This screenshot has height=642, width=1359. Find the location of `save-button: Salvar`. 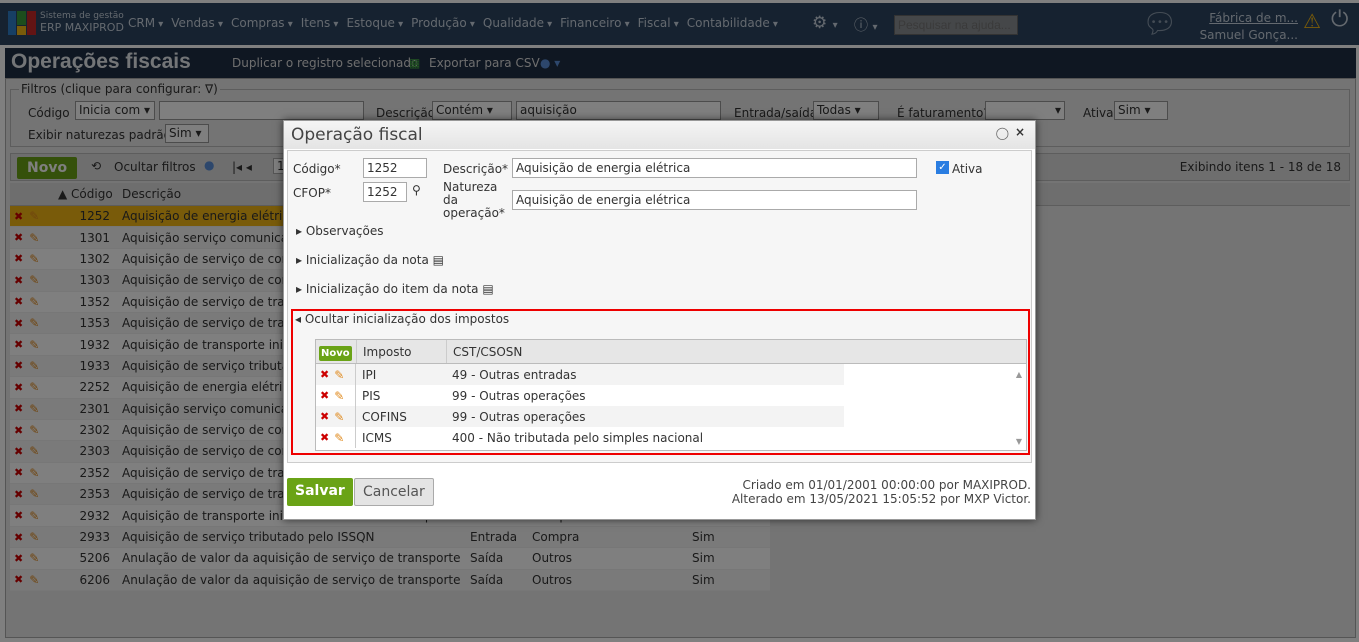

save-button: Salvar is located at coordinates (320, 492).